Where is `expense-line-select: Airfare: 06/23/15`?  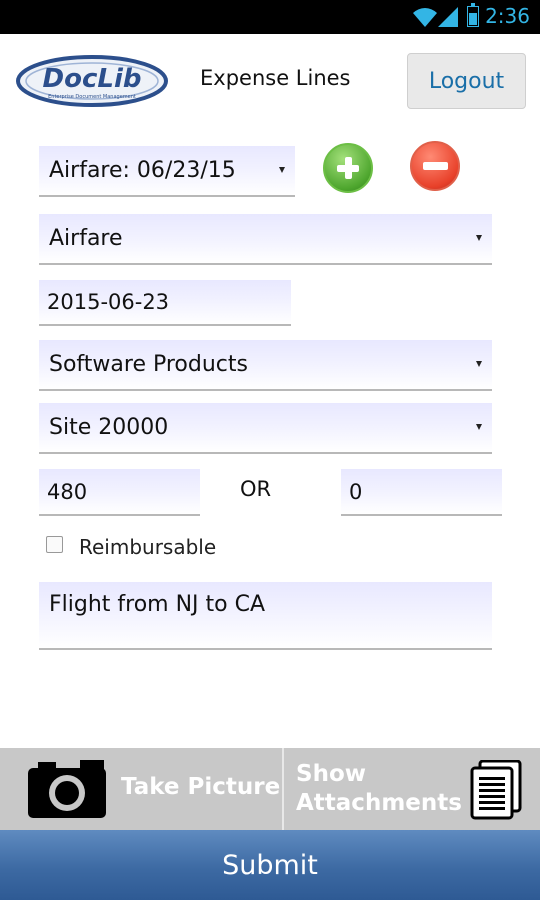
expense-line-select: Airfare: 06/23/15 is located at coordinates (167, 171).